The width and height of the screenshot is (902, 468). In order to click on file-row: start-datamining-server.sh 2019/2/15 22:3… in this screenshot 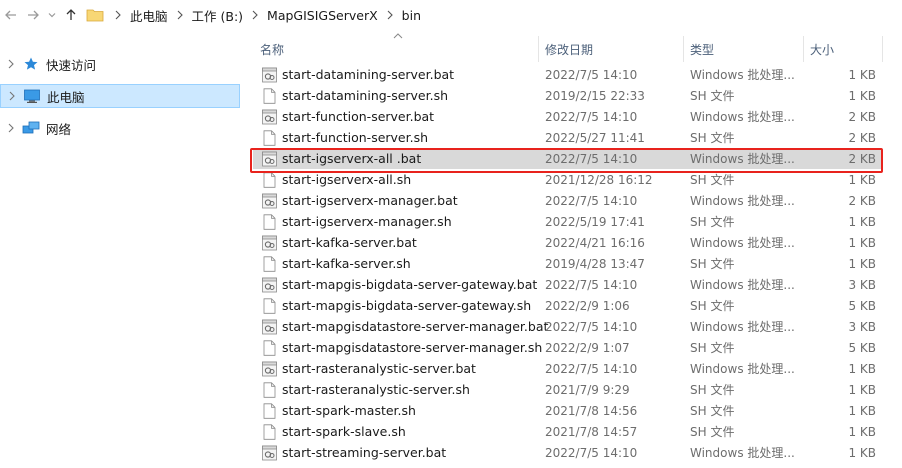, I will do `click(567, 95)`.